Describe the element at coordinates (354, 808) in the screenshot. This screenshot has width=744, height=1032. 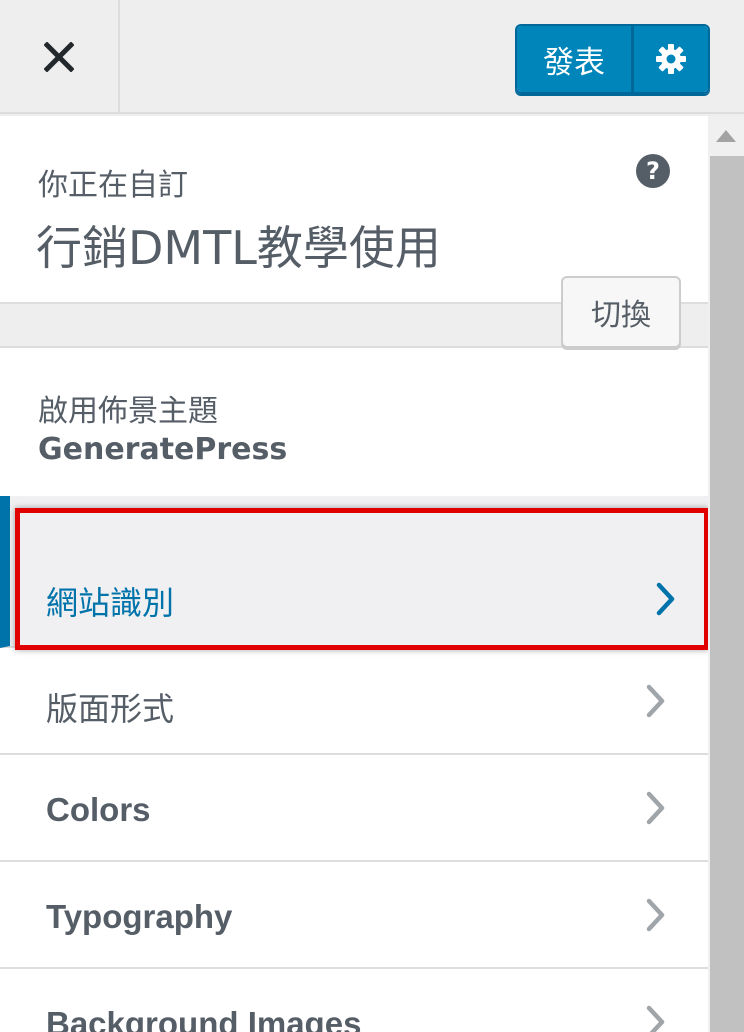
I see `section-colors: Colors` at that location.